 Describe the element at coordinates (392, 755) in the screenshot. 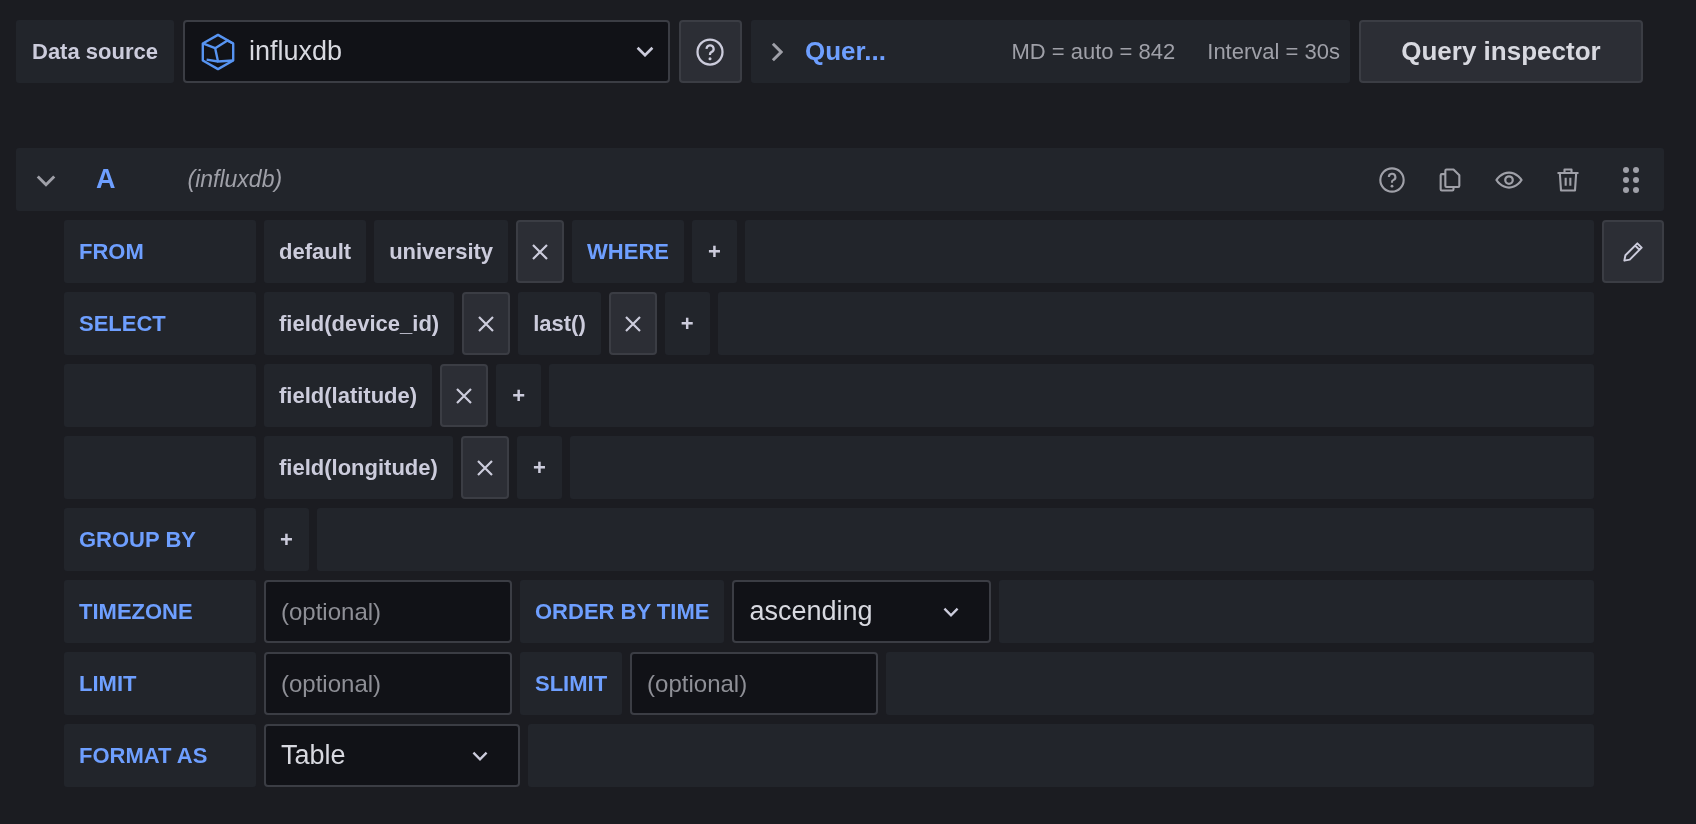

I see `dropdown-select: Table` at that location.